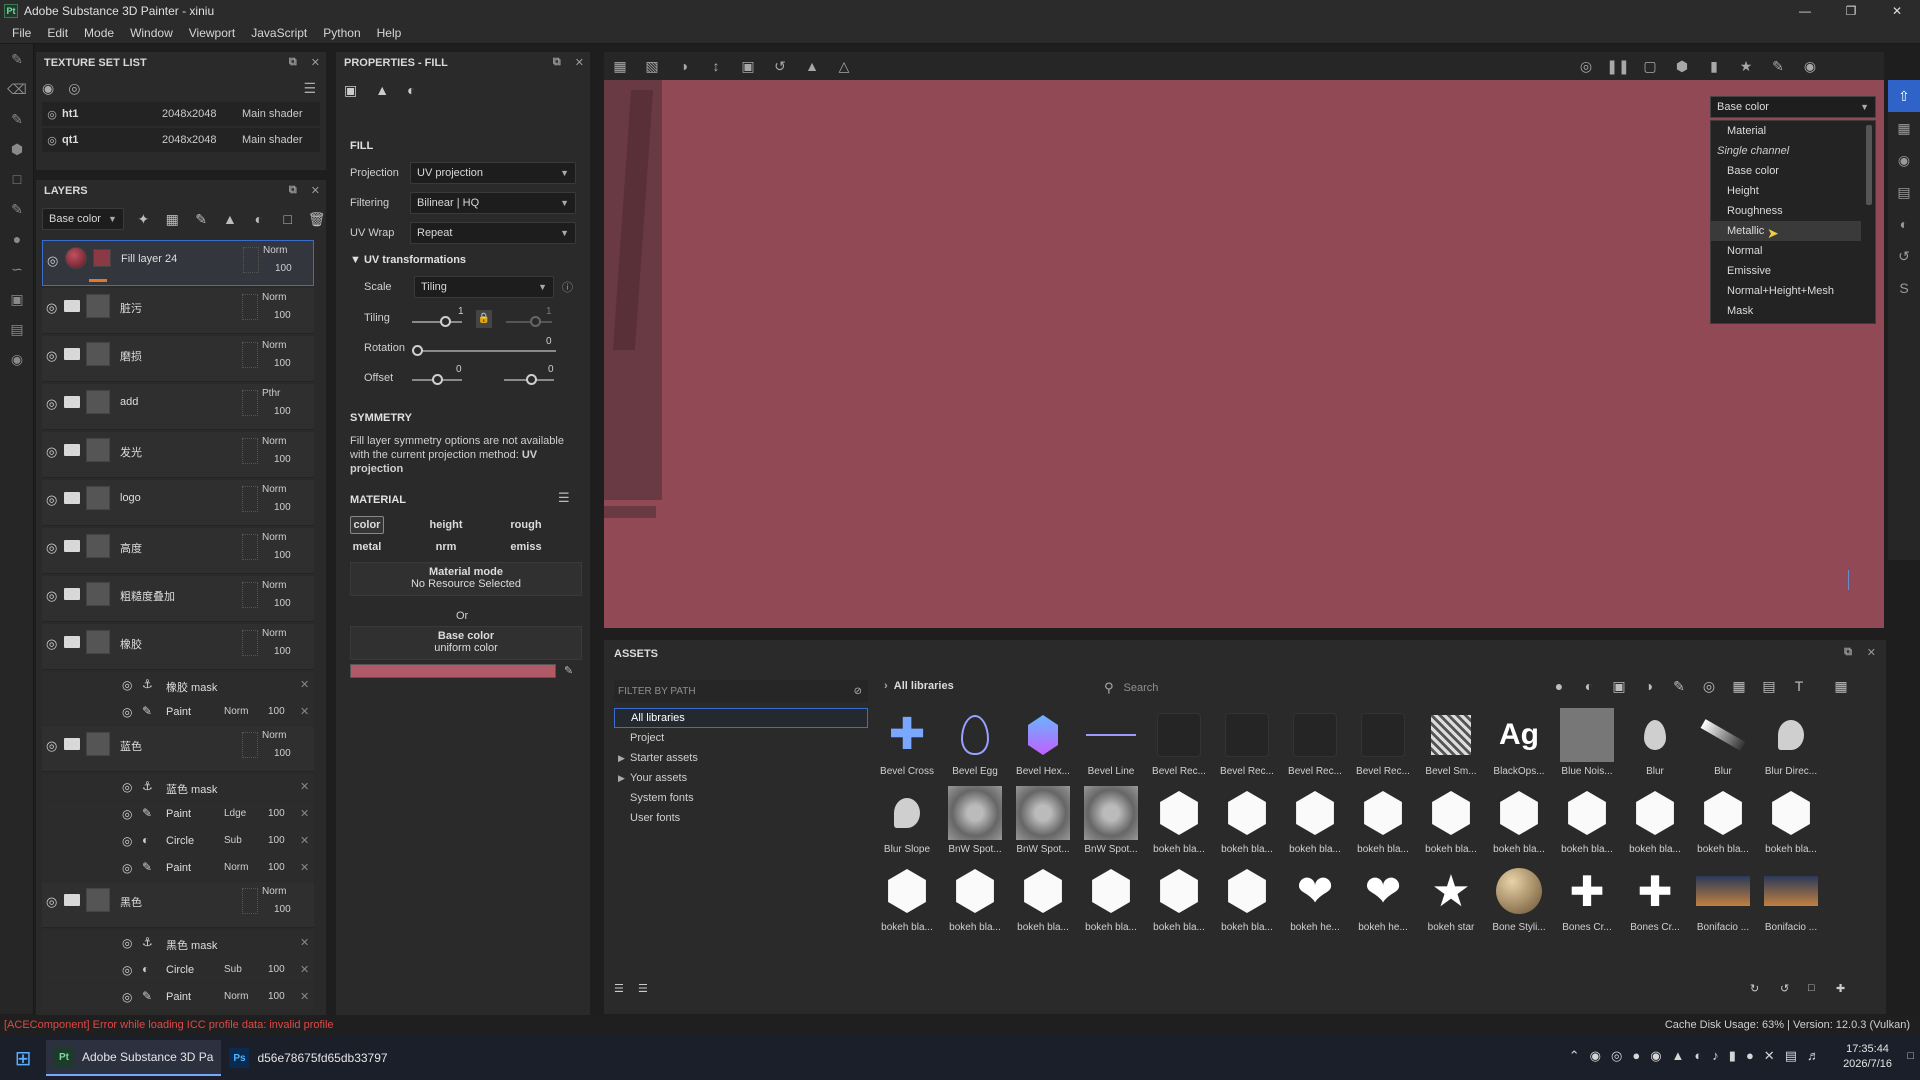  I want to click on app-tray-icon: ◎, so click(1616, 1056).